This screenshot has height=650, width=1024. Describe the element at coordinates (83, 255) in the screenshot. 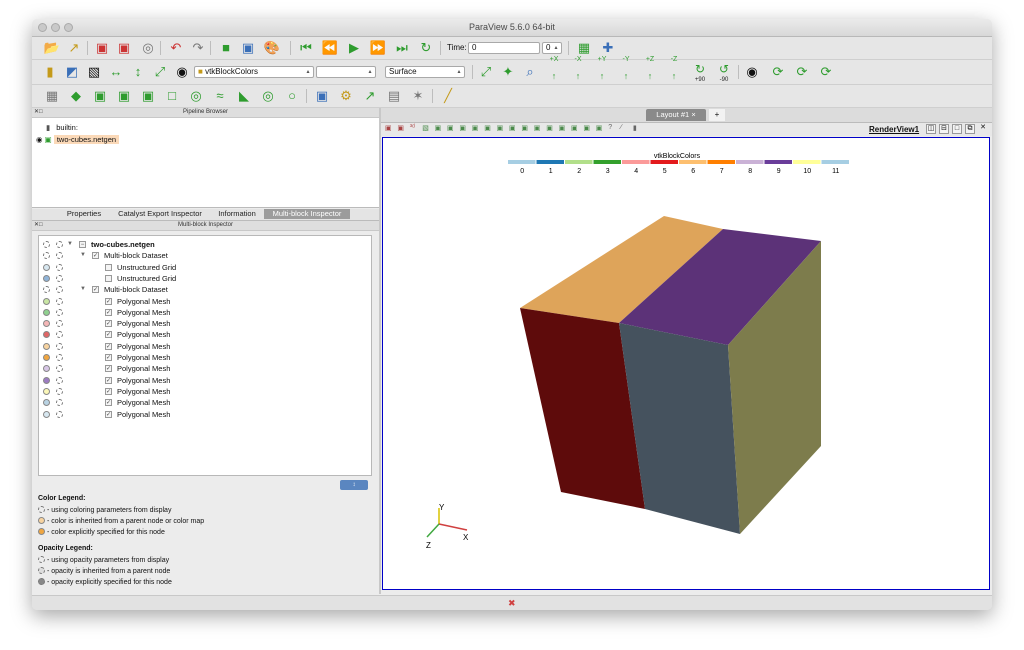

I see `expand-arrow-icon: ▼` at that location.